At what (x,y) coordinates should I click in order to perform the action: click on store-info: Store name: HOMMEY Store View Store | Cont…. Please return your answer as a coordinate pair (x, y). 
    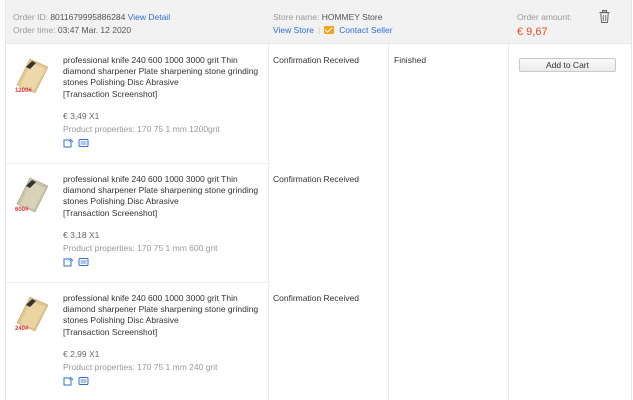
    Looking at the image, I should click on (333, 24).